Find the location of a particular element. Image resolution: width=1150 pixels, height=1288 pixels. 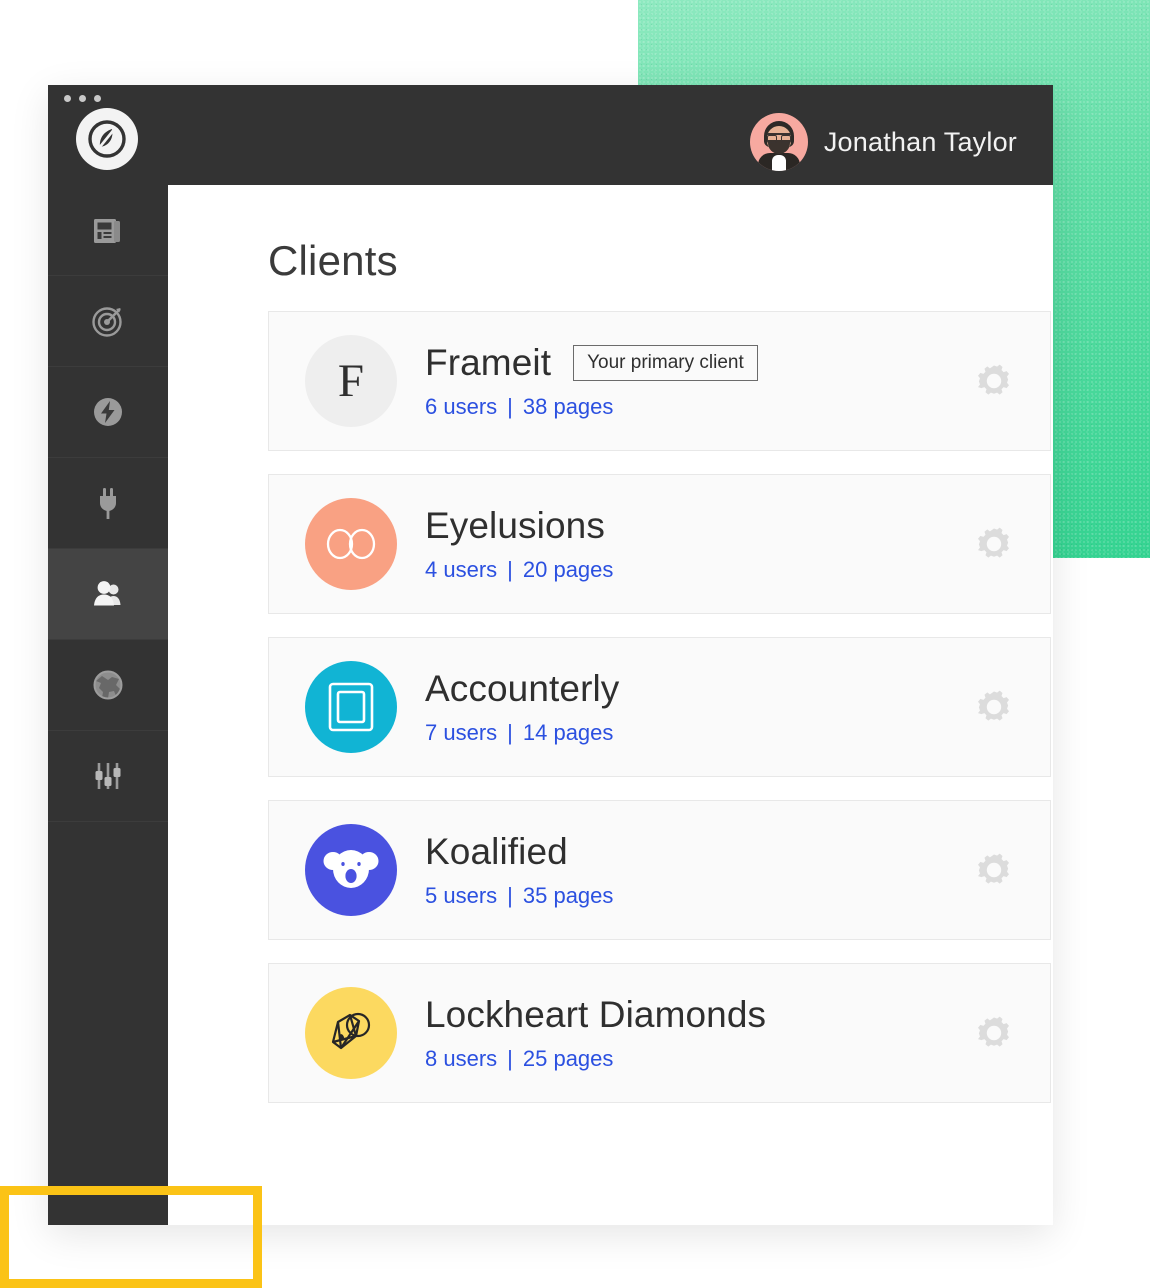

frames-icon is located at coordinates (351, 707).